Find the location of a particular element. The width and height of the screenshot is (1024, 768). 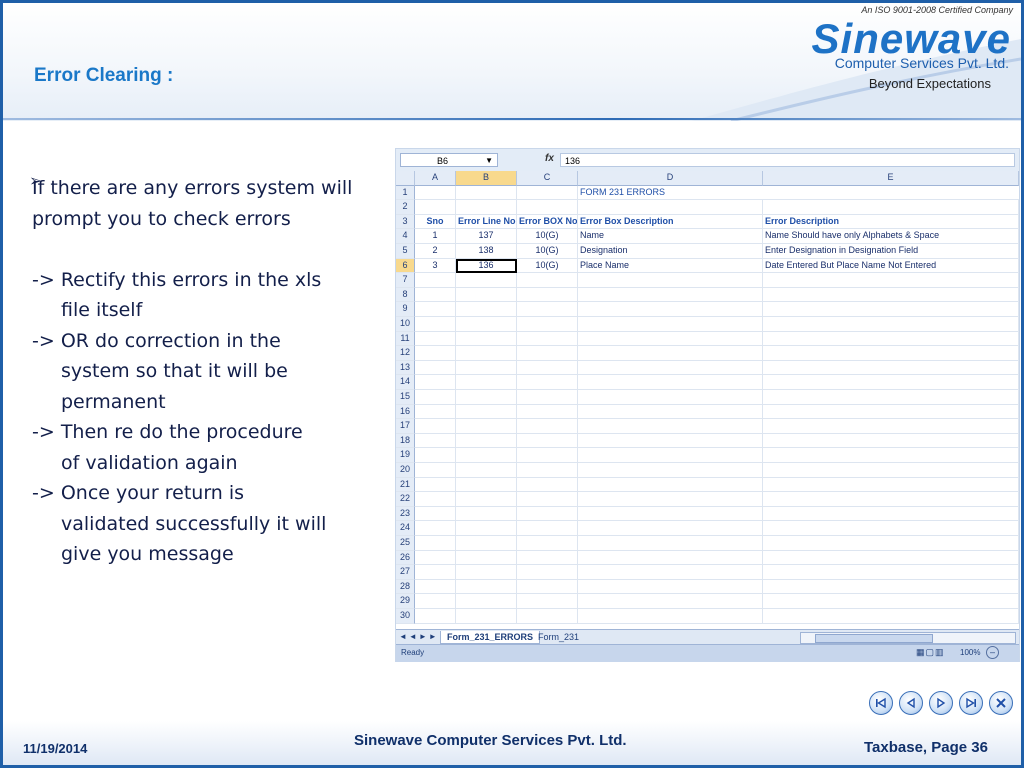

grid-cell: 138 is located at coordinates (486, 251).